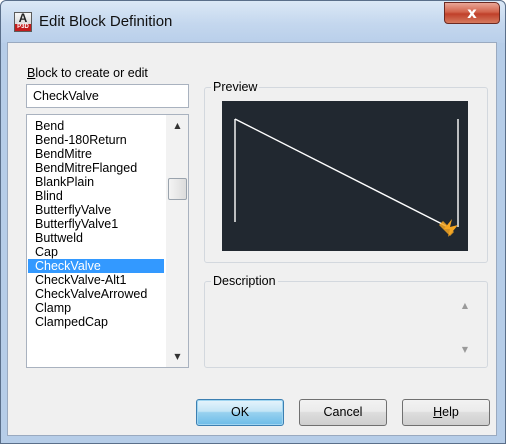 This screenshot has height=444, width=506. I want to click on list-scrollbar: ▲ ▼, so click(177, 241).